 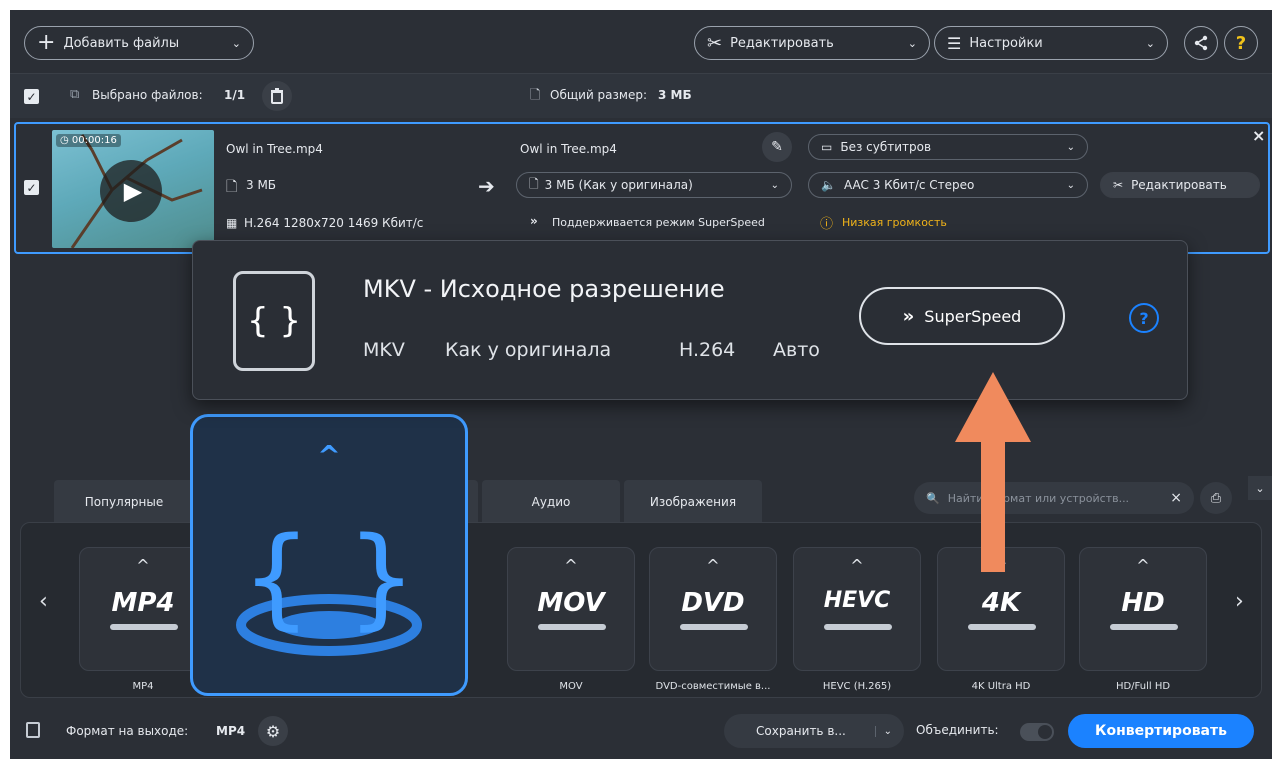 I want to click on tab-popular: Популярные, so click(x=124, y=502).